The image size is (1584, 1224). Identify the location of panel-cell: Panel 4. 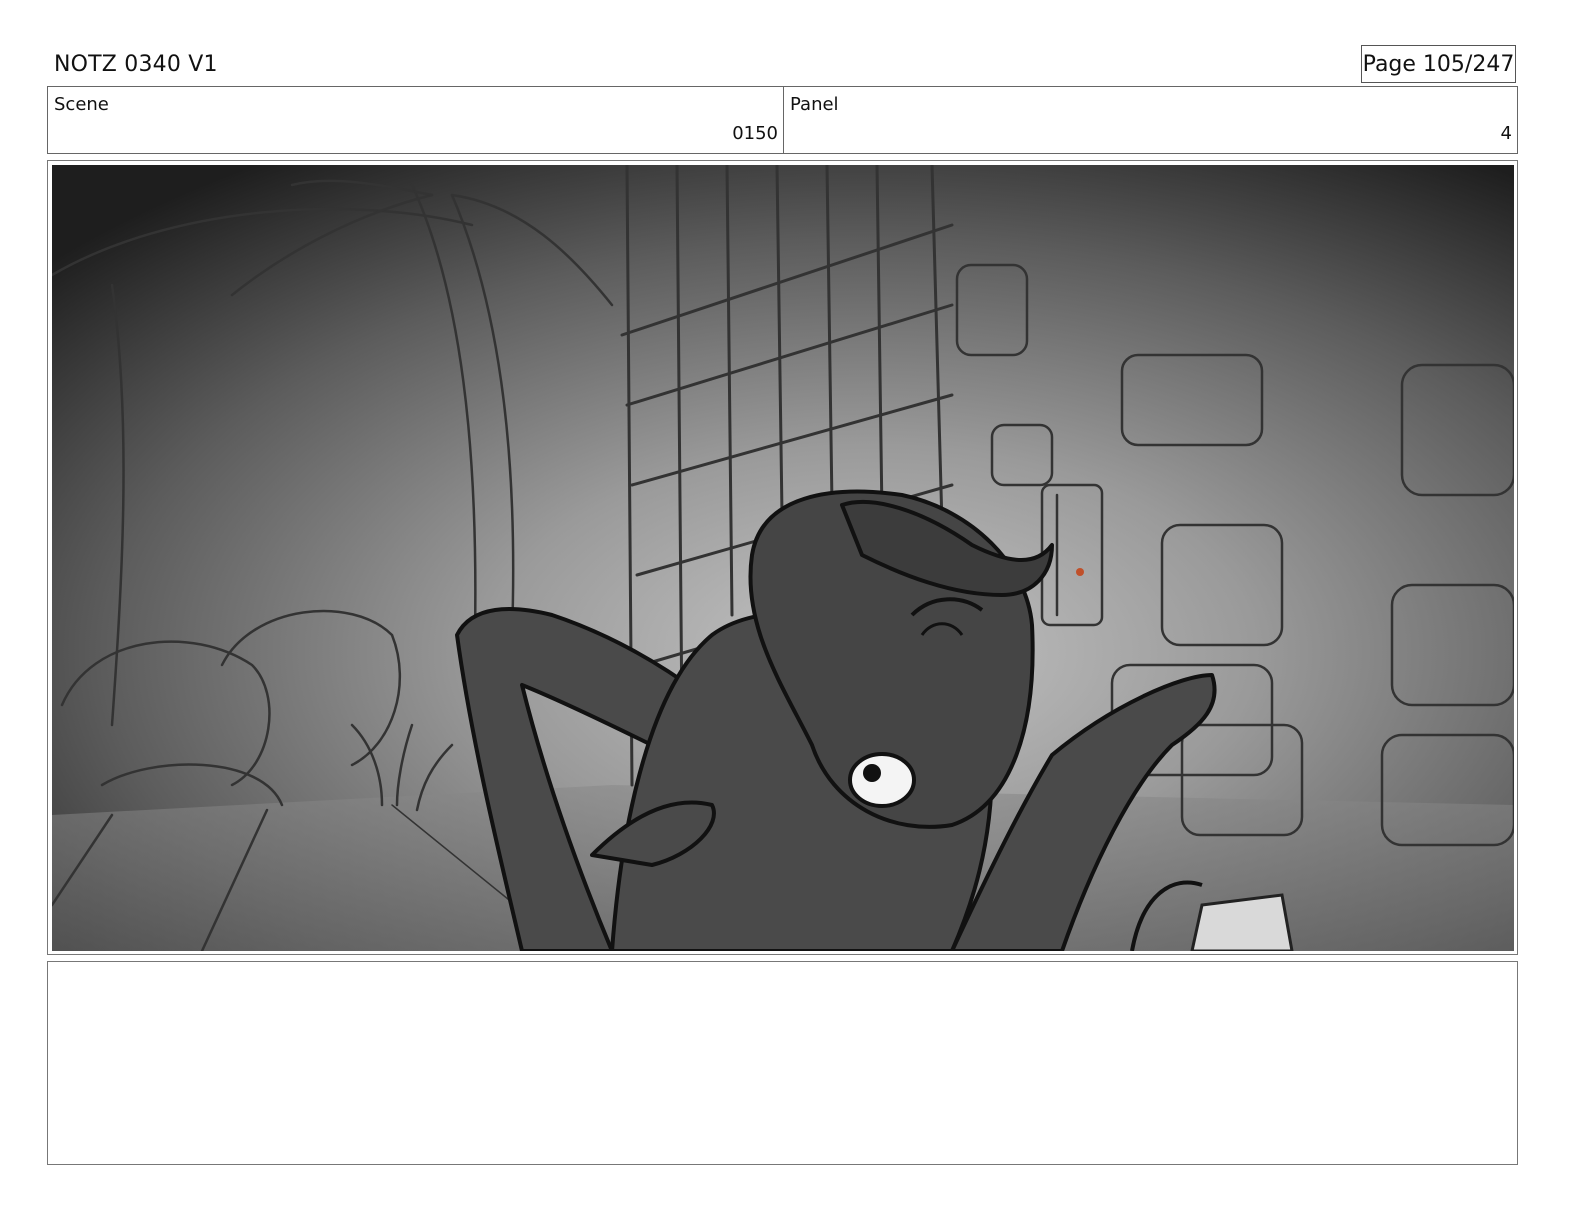
(1150, 120).